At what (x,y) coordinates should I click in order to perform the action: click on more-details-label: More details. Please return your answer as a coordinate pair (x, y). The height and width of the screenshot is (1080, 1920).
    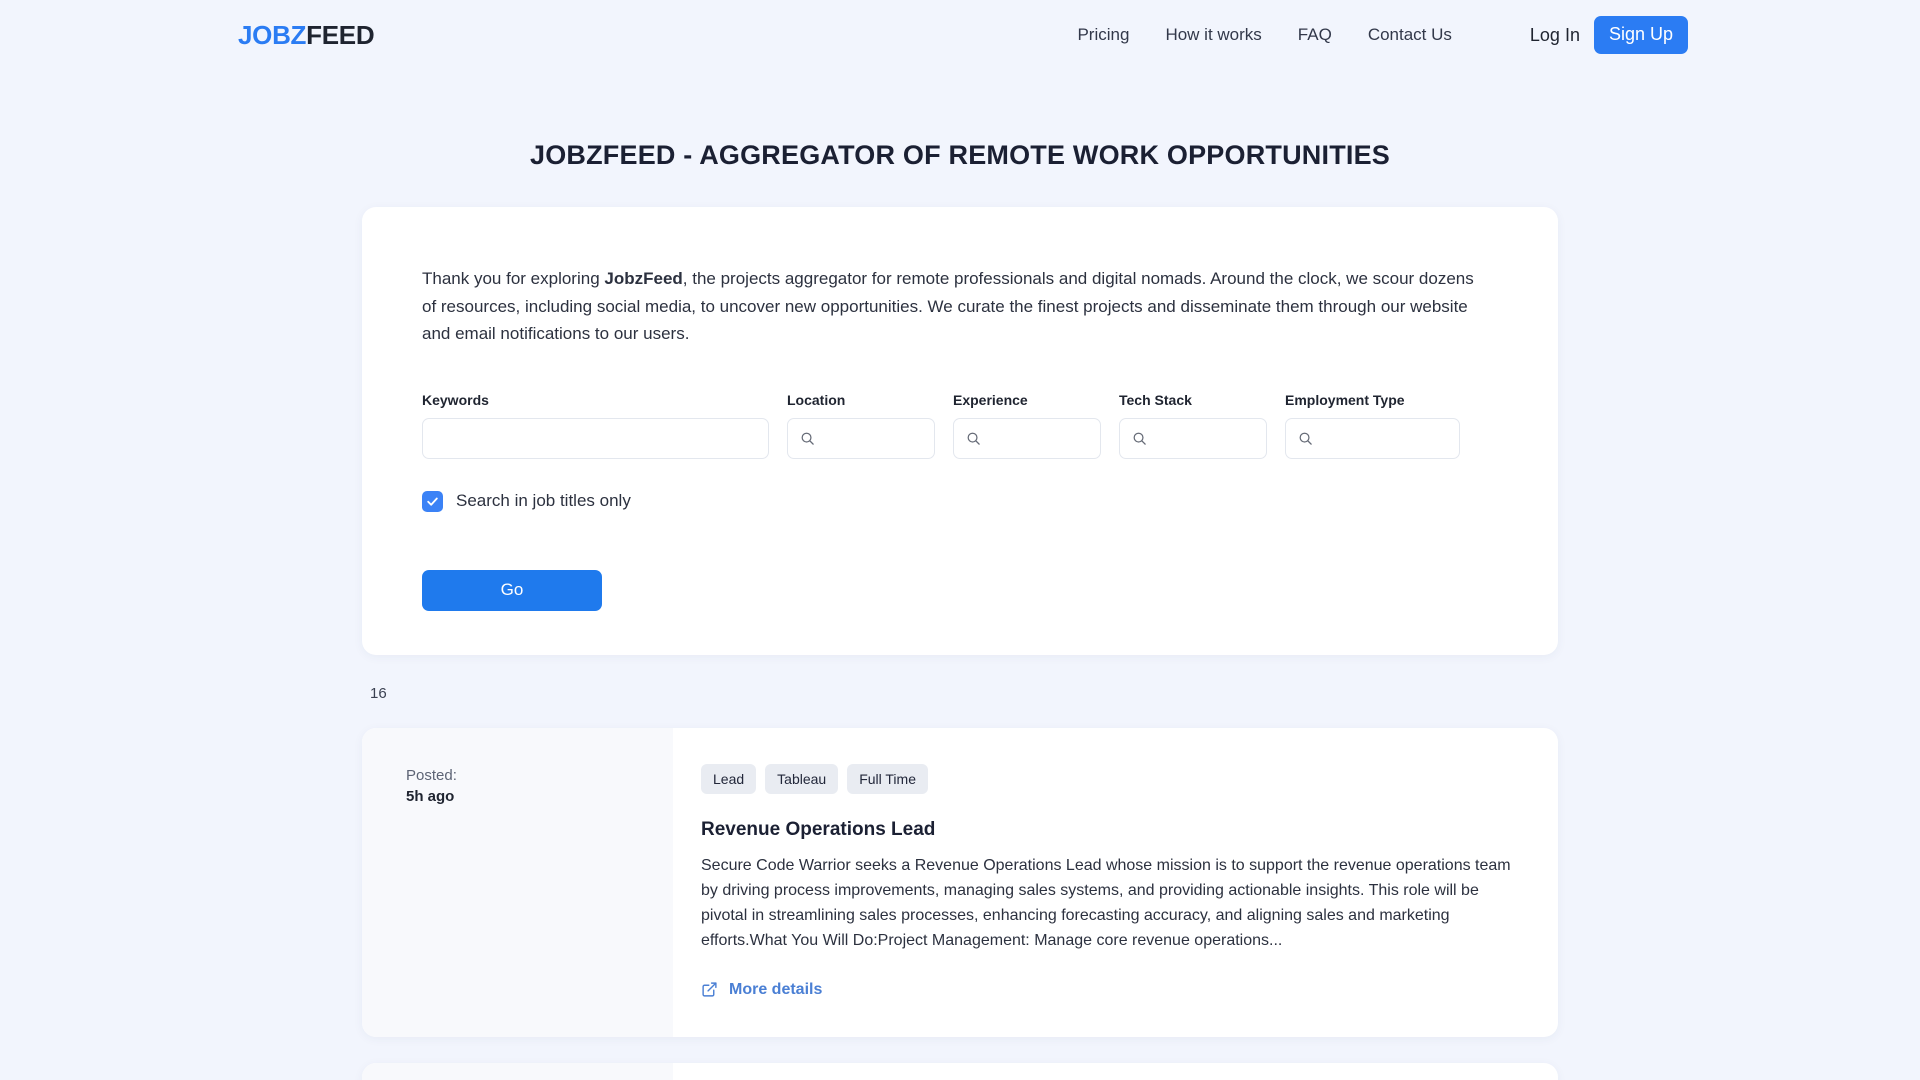
    Looking at the image, I should click on (776, 989).